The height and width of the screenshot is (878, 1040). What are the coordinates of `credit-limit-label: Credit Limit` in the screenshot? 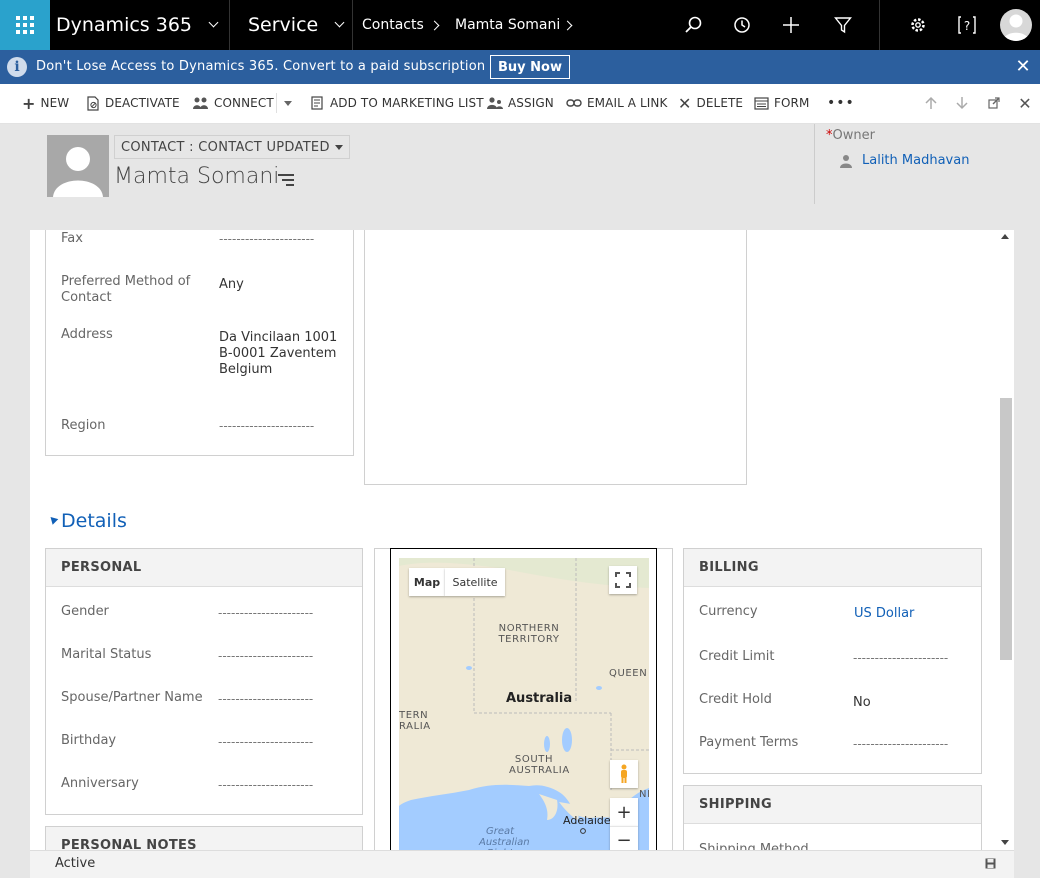 It's located at (737, 656).